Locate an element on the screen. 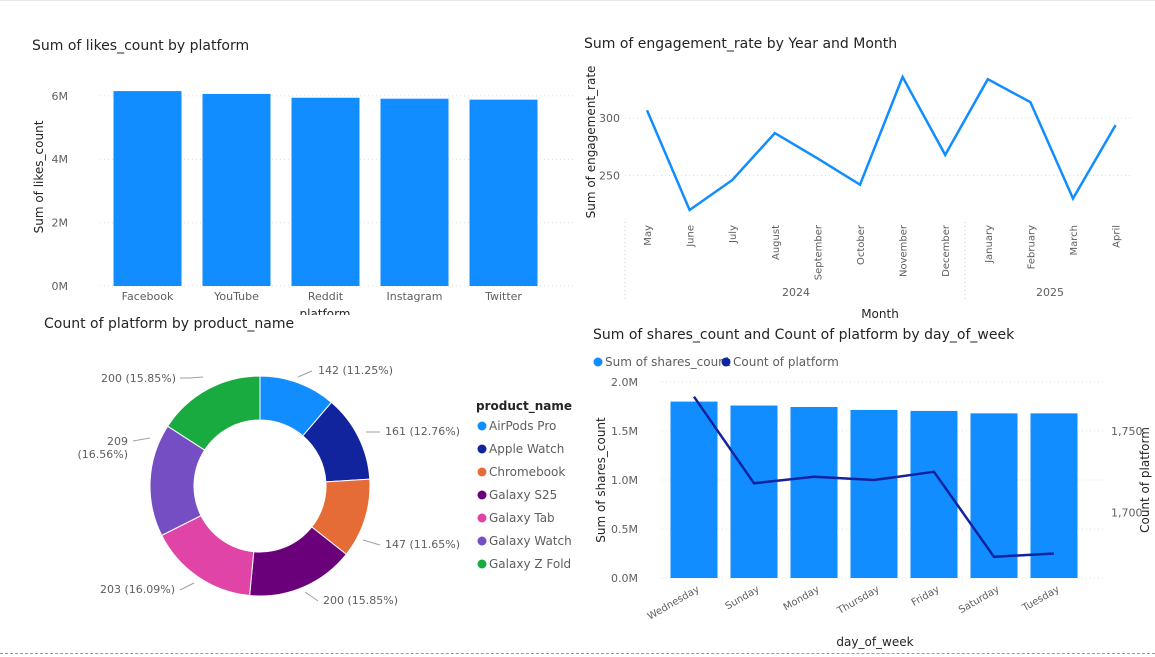 This screenshot has height=657, width=1155. legend-item: Galaxy Watch is located at coordinates (530, 541).